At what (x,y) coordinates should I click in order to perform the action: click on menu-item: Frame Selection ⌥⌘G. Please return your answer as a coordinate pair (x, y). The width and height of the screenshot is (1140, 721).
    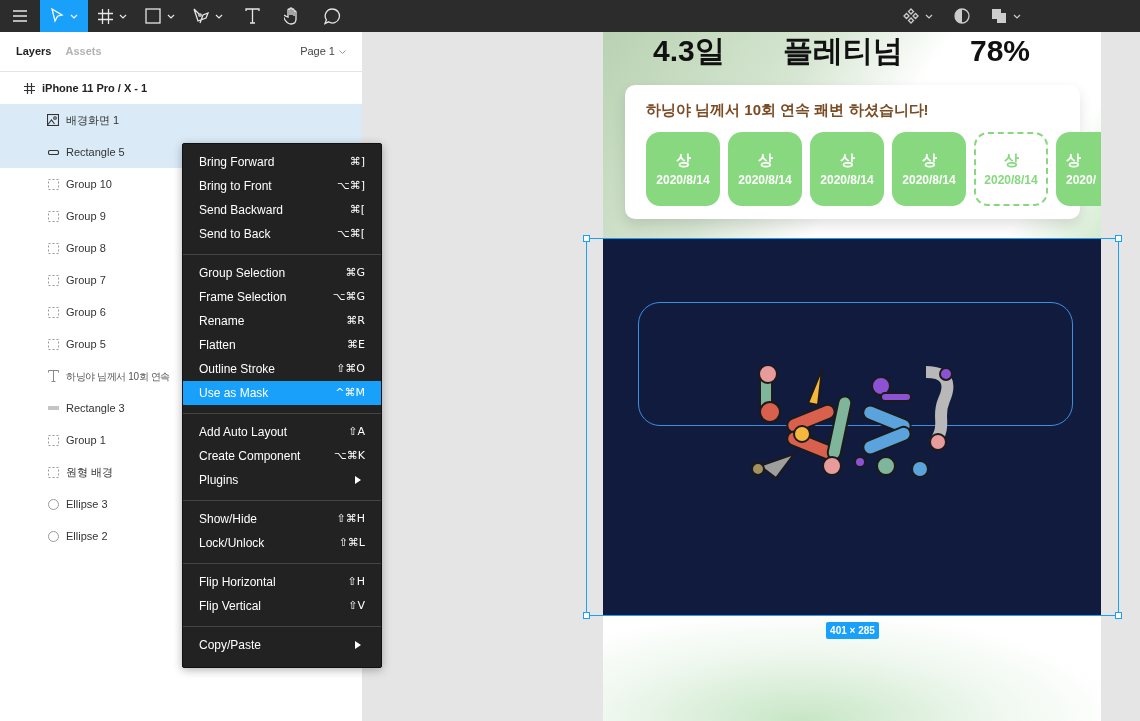
    Looking at the image, I should click on (282, 297).